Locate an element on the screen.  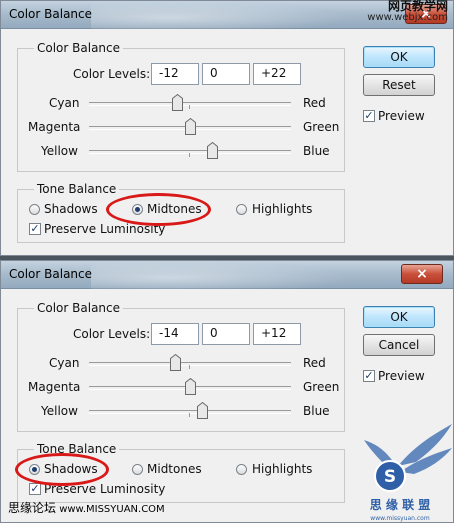
bottom-watermark: 思缘论坛 www.MISSYUAN.COM is located at coordinates (86, 507).